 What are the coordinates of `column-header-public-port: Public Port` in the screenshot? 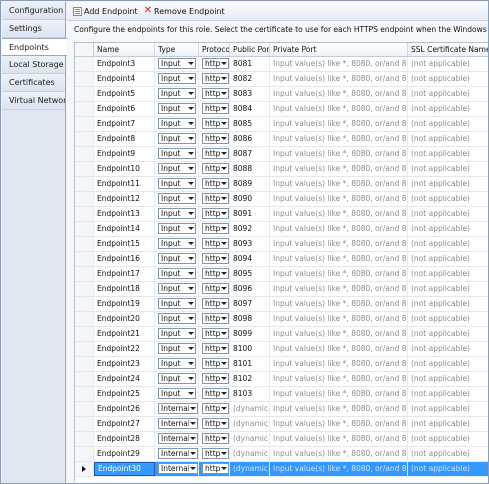 It's located at (250, 49).